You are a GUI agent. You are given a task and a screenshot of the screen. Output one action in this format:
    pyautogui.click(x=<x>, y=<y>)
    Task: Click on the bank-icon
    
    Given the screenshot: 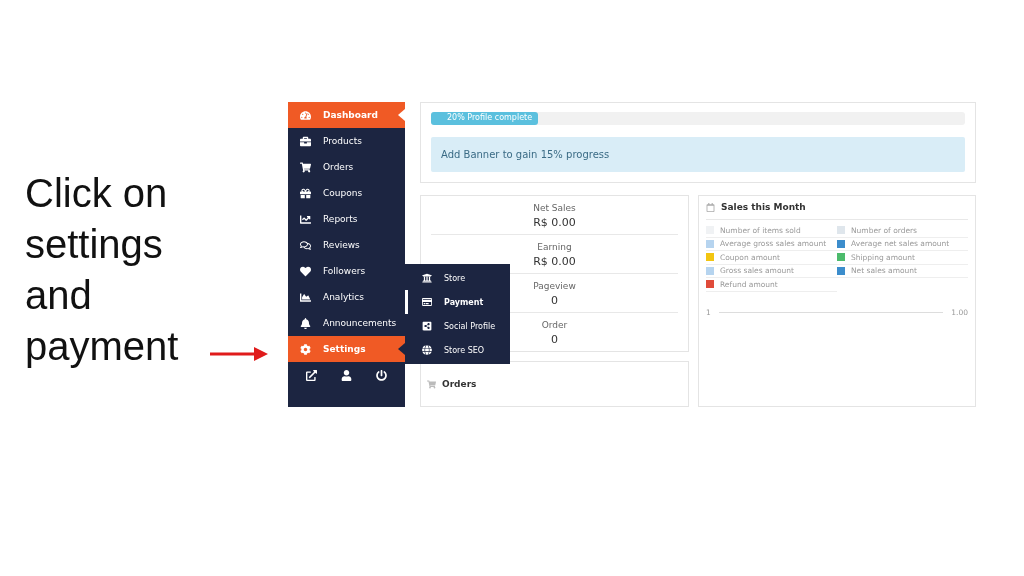 What is the action you would take?
    pyautogui.click(x=427, y=278)
    